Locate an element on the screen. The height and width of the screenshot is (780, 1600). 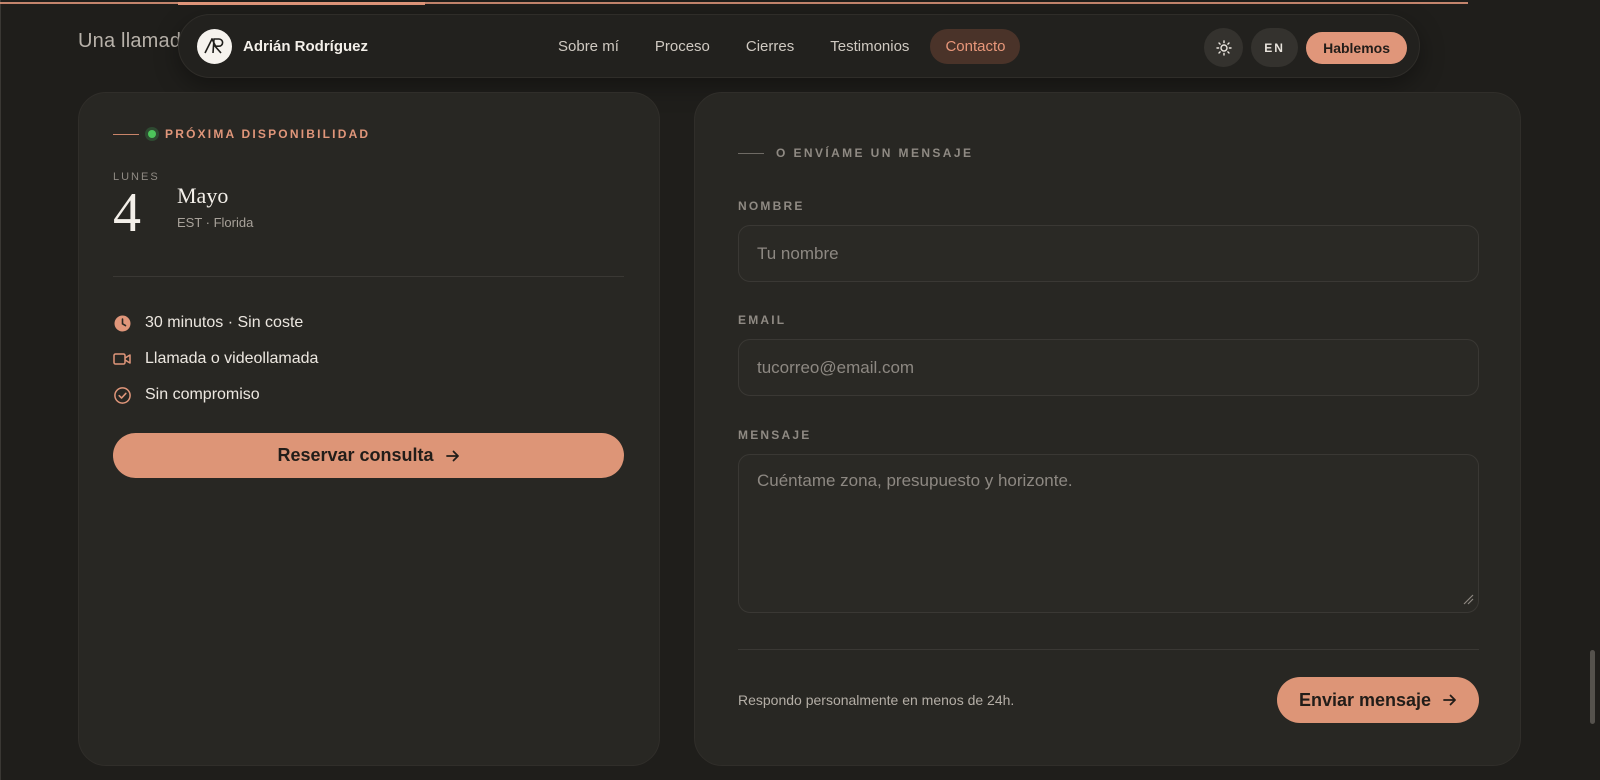
nav-link-contacto: Contacto is located at coordinates (975, 46).